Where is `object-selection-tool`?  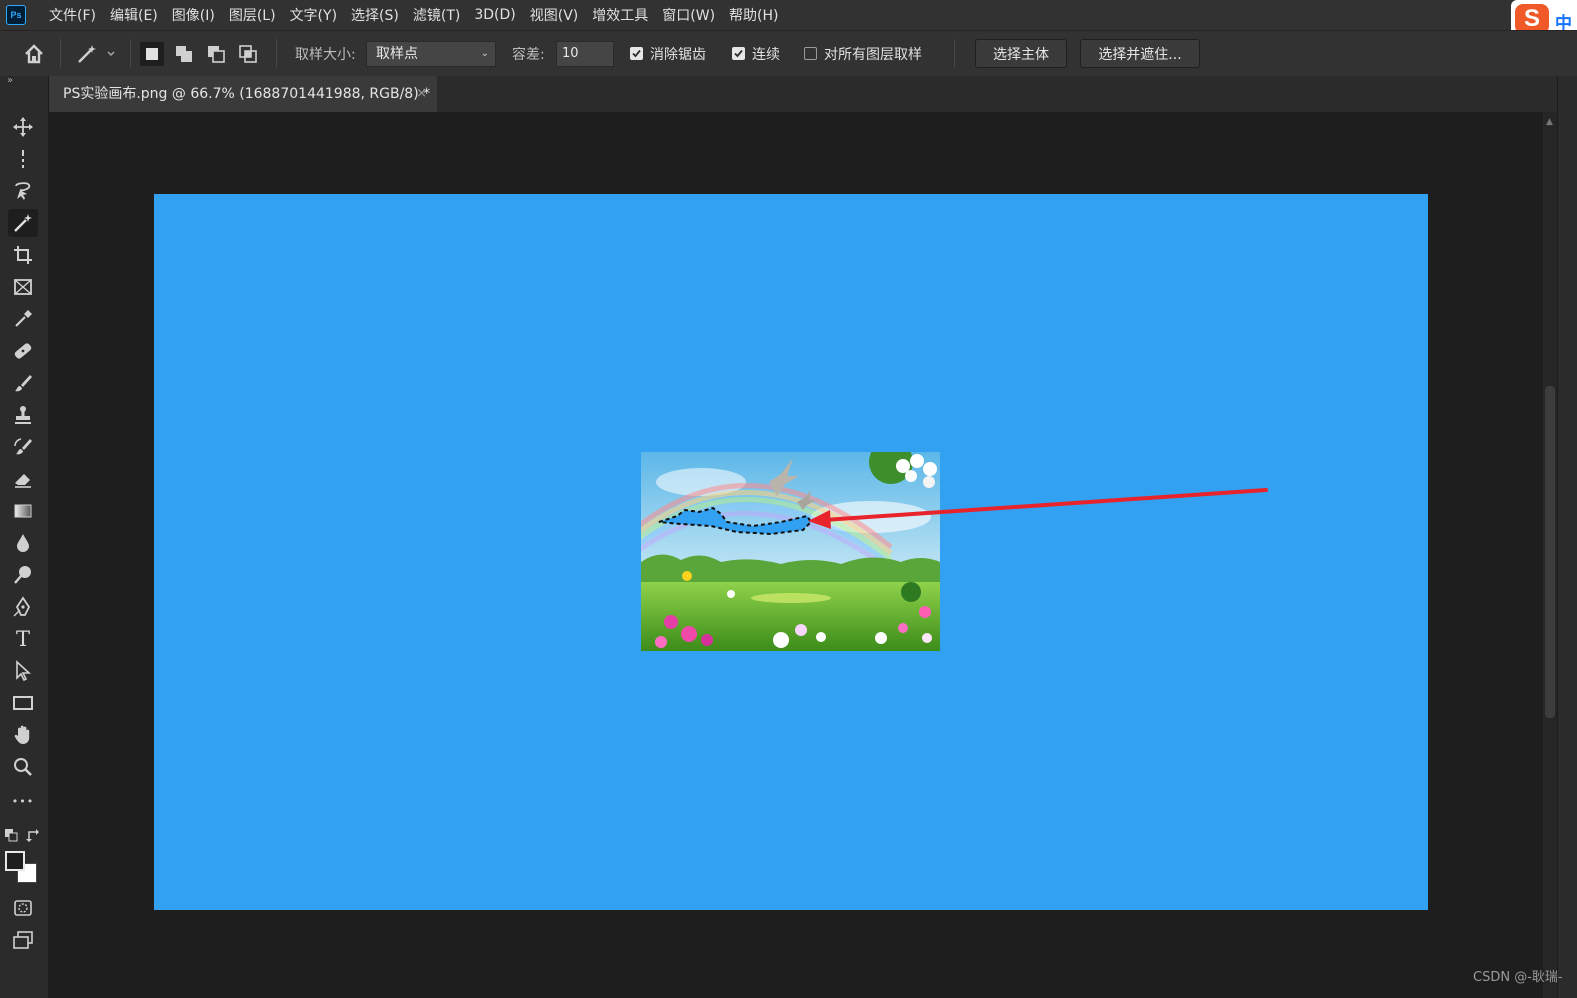
object-selection-tool is located at coordinates (23, 191).